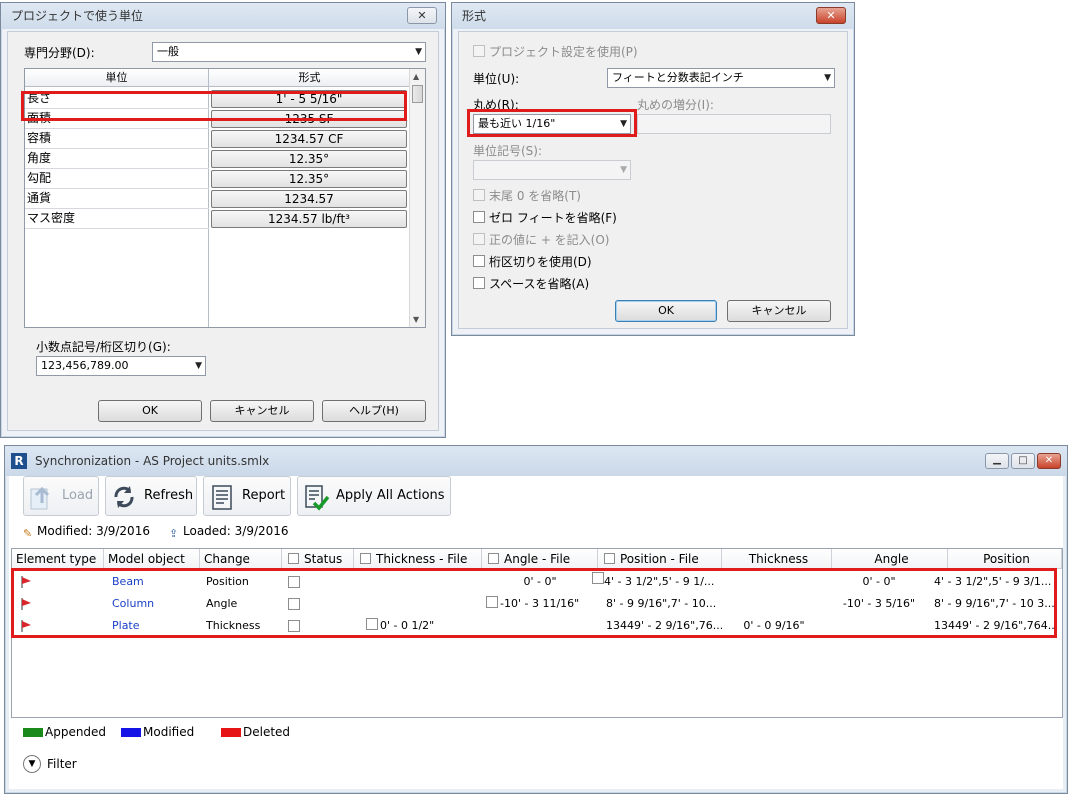 The image size is (1070, 797). What do you see at coordinates (62, 764) in the screenshot?
I see `filter-label: Filter` at bounding box center [62, 764].